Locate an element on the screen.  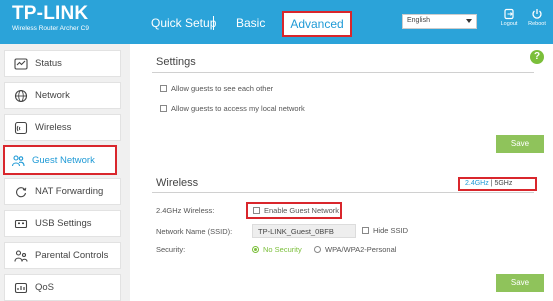
wpa-label: WPA/WPA2-Personal is located at coordinates (361, 249).